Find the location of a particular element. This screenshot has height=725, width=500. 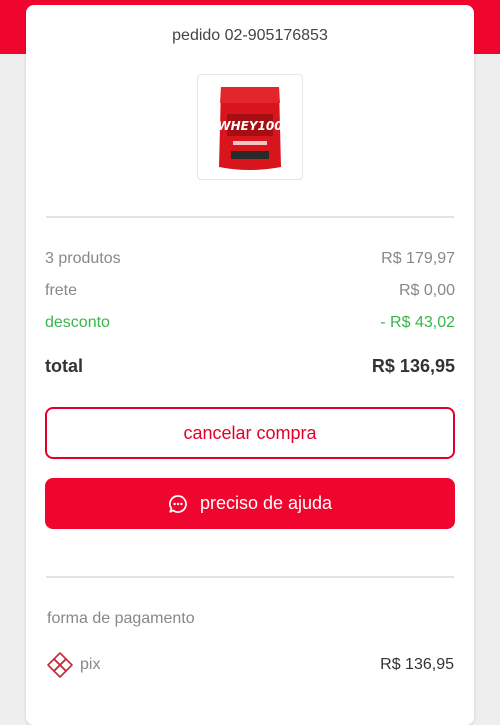

cancel-order-button: cancelar compra is located at coordinates (250, 433).